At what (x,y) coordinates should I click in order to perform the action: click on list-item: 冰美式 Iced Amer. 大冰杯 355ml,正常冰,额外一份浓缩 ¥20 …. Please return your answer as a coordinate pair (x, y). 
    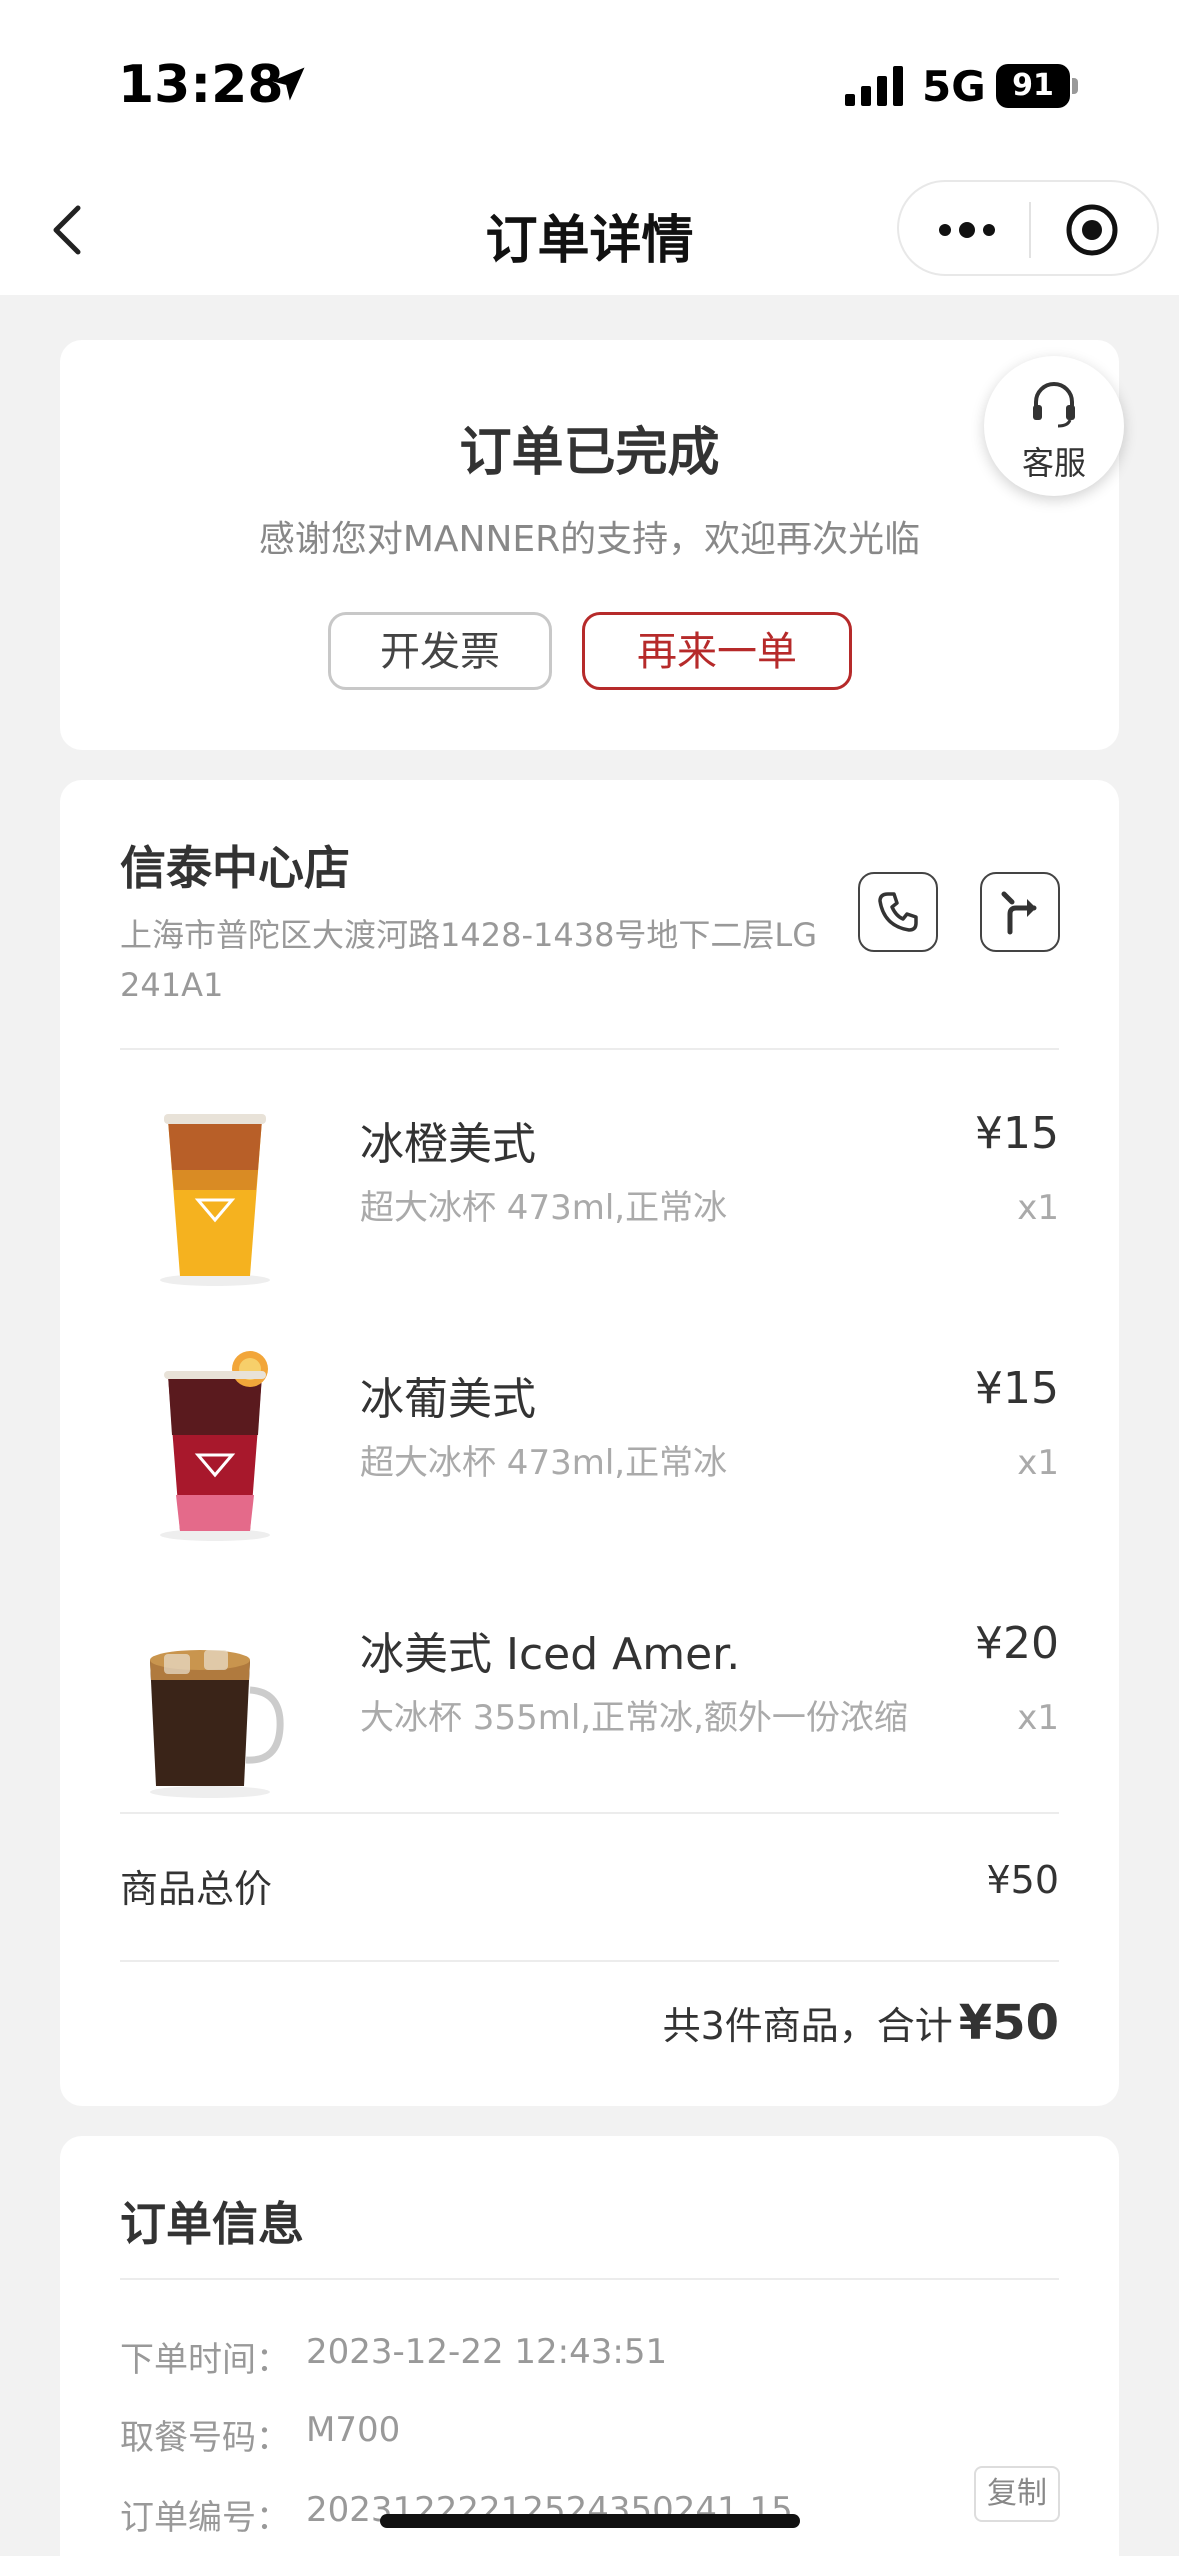
    Looking at the image, I should click on (589, 1715).